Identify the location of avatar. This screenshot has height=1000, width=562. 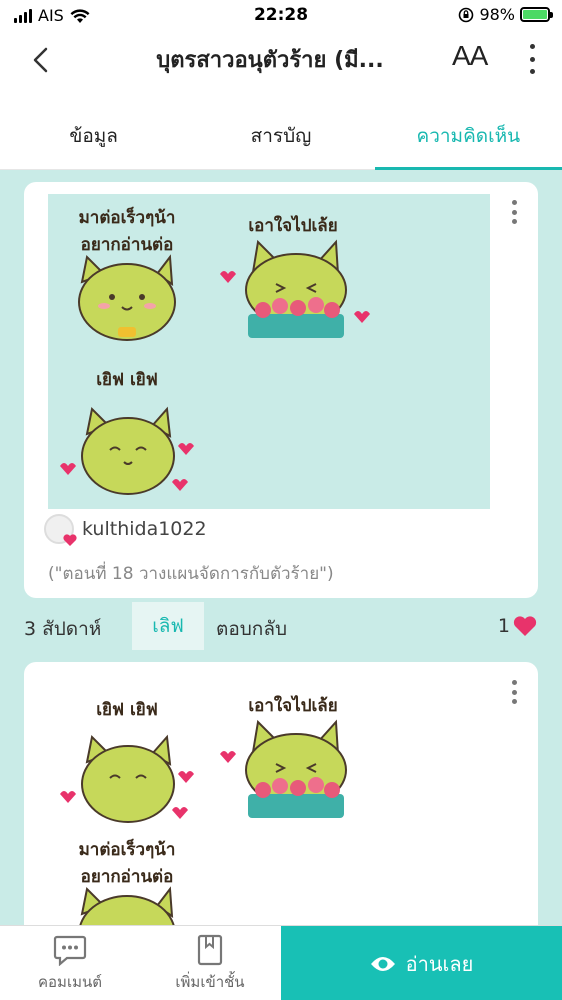
(60, 530).